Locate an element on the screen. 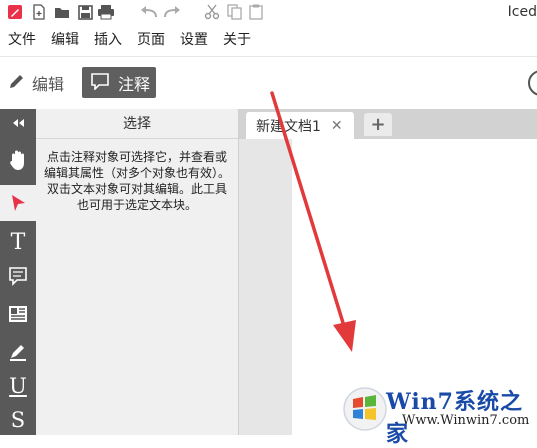 The image size is (537, 448). annotation-arrow is located at coordinates (313, 221).